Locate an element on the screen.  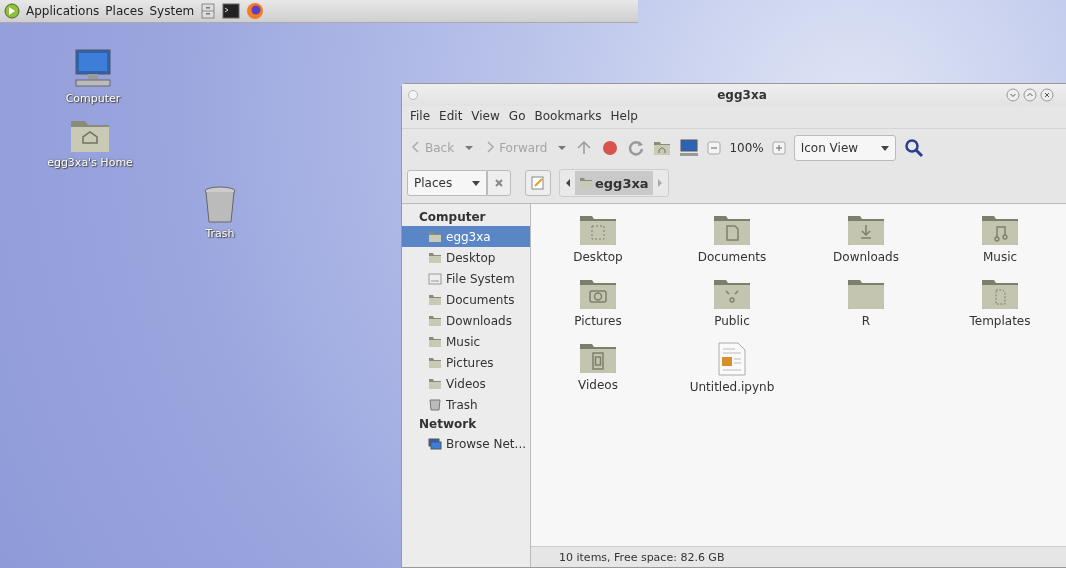
menu-item: Edit is located at coordinates (451, 116).